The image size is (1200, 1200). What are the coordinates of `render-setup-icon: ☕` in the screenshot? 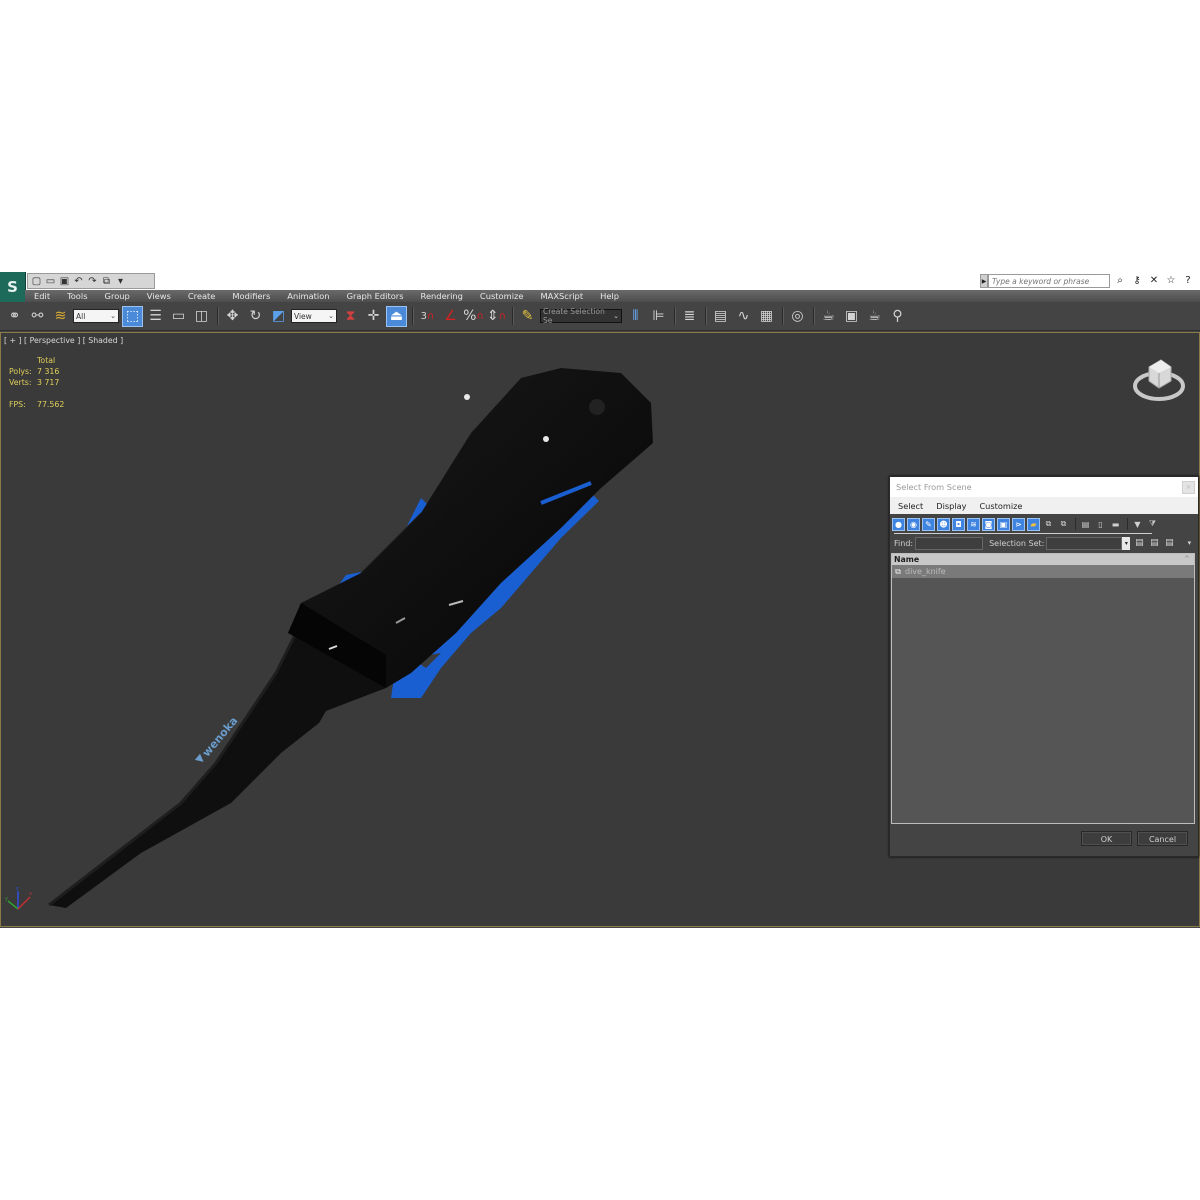 It's located at (828, 316).